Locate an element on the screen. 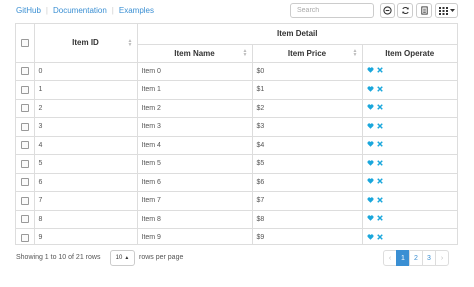 The width and height of the screenshot is (474, 287). refresh-icon is located at coordinates (405, 10).